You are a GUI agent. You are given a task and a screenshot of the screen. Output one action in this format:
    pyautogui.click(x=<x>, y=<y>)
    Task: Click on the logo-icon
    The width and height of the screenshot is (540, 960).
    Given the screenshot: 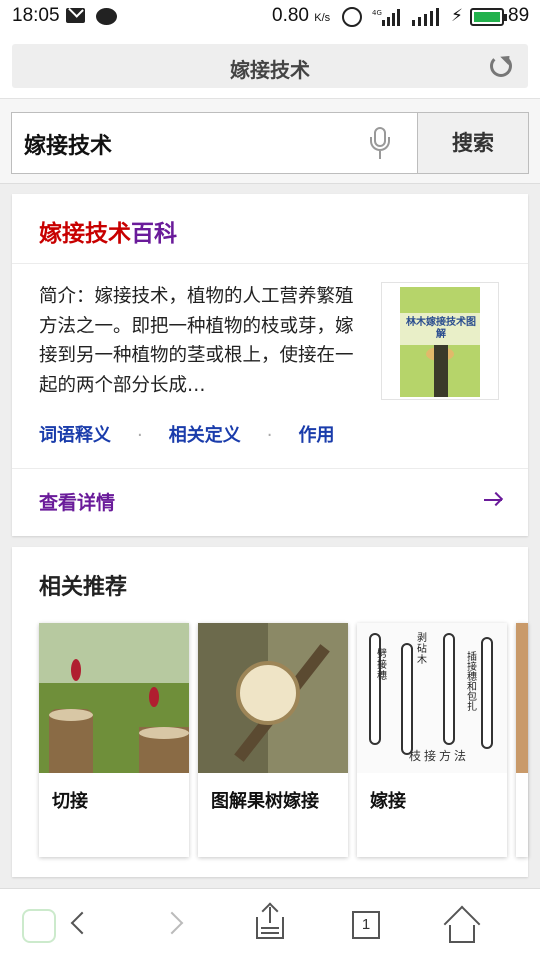 What is the action you would take?
    pyautogui.click(x=39, y=926)
    